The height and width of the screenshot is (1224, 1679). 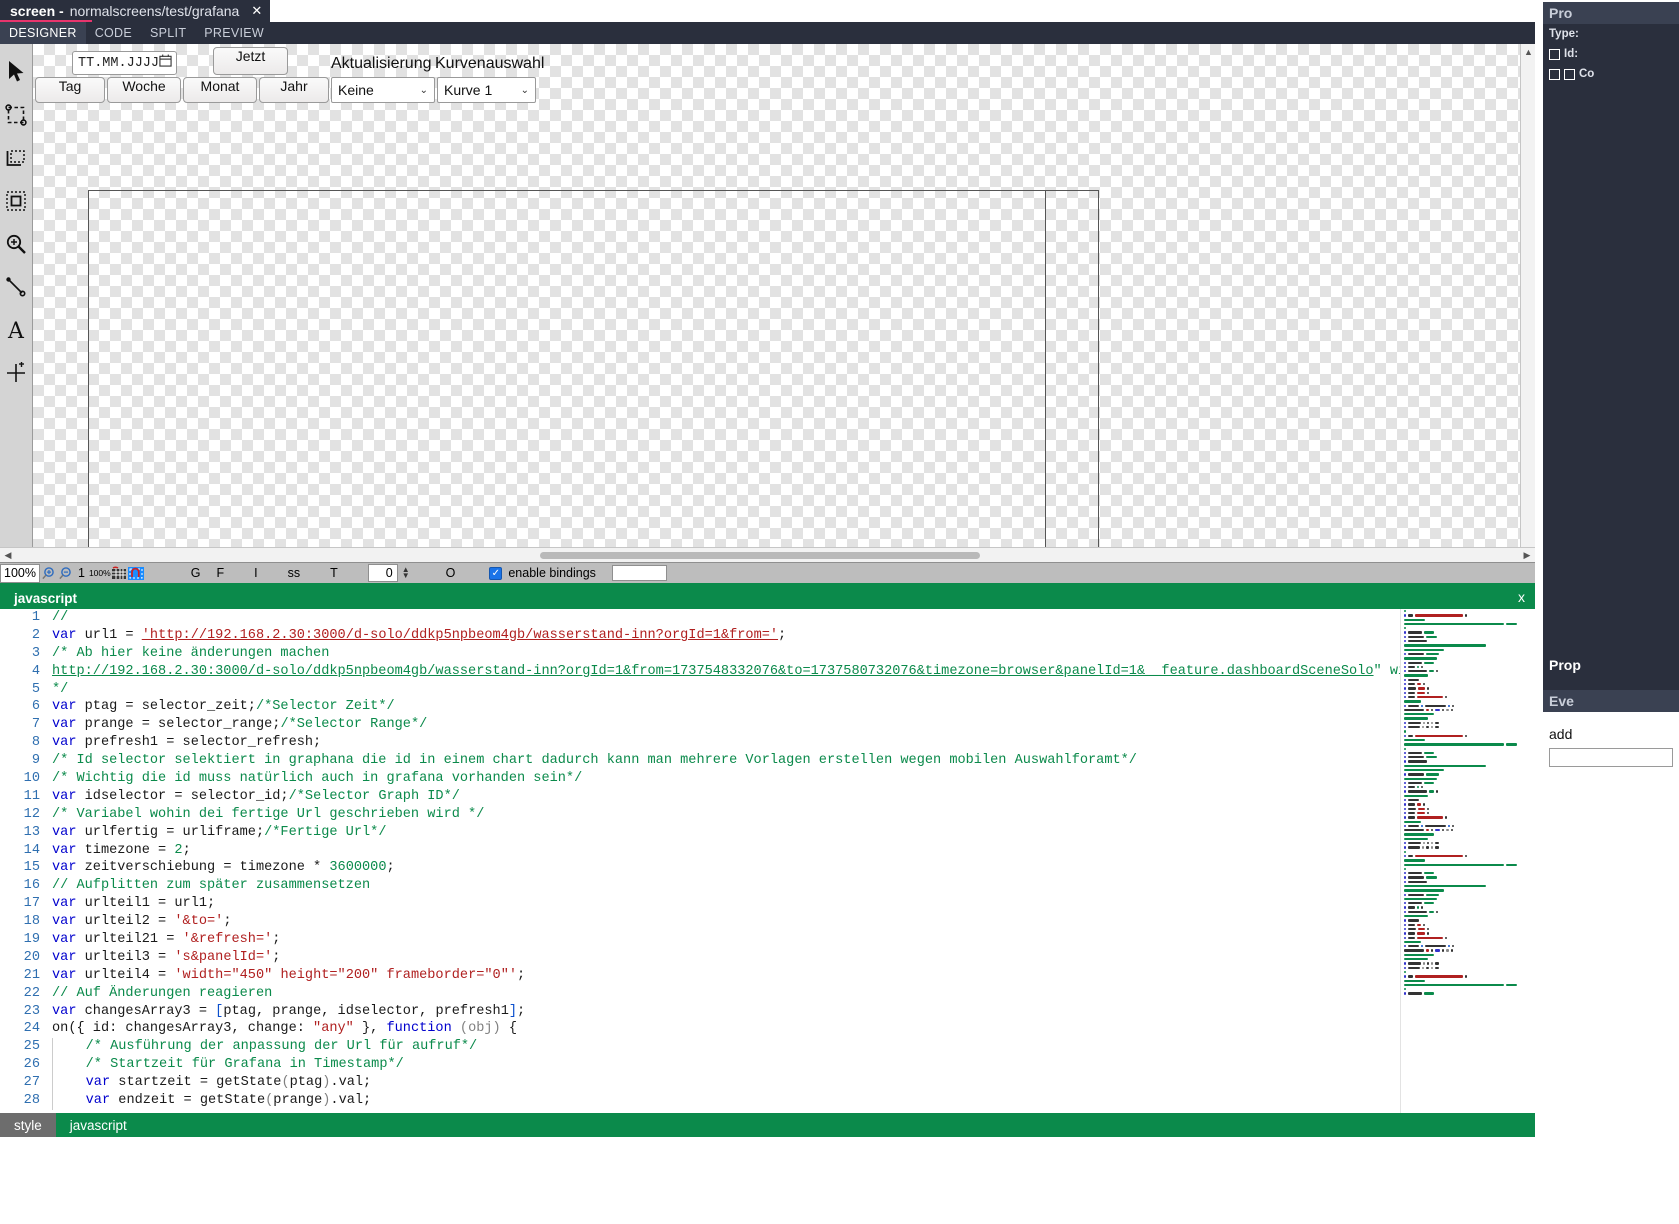 I want to click on curve-select: Kurve 1 ⌄, so click(x=486, y=90).